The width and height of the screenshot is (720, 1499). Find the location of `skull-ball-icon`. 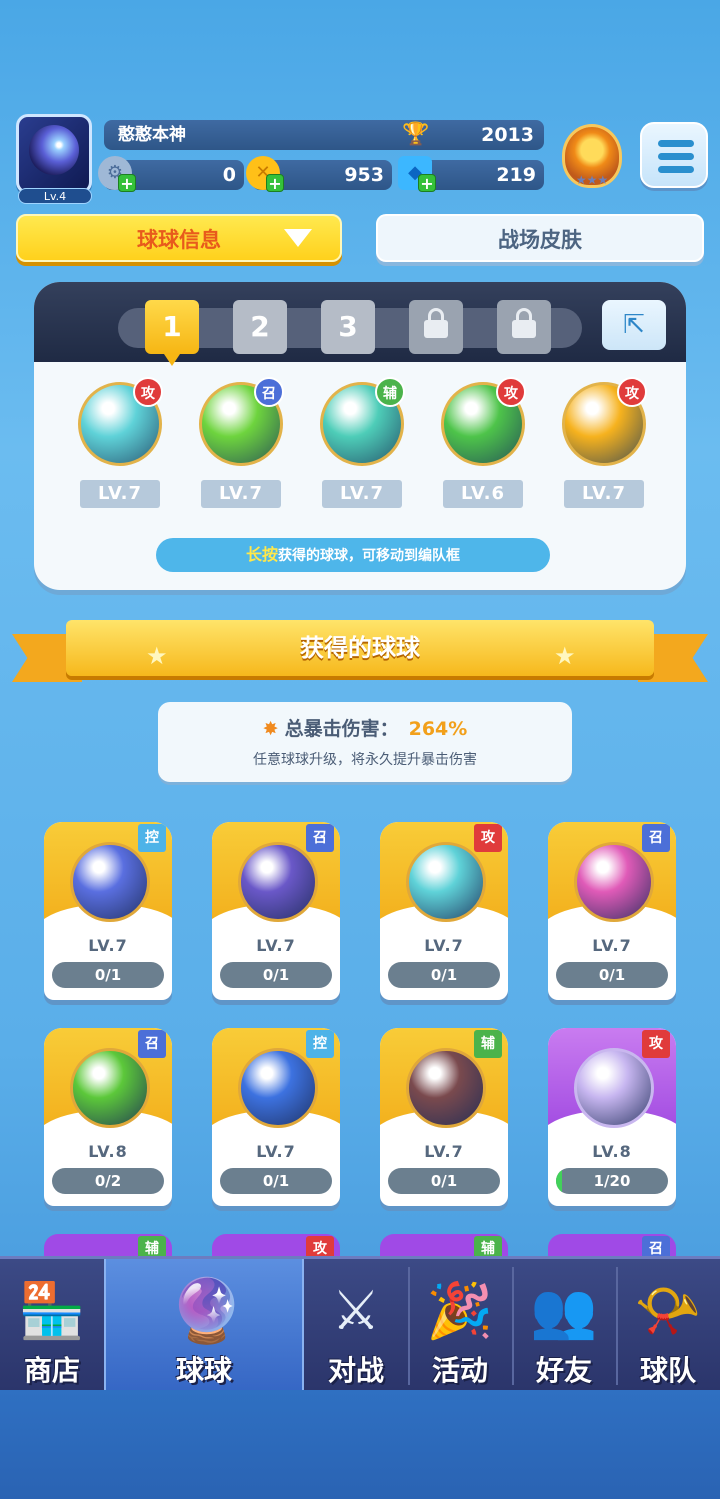

skull-ball-icon is located at coordinates (446, 1088).